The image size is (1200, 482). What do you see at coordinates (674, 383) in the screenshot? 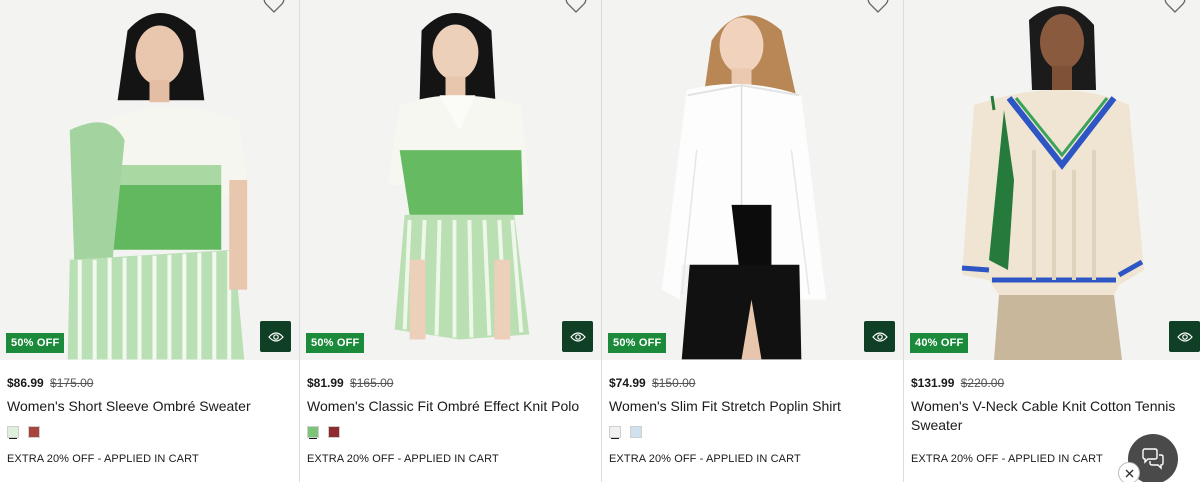
I see `original-price: $150.00` at bounding box center [674, 383].